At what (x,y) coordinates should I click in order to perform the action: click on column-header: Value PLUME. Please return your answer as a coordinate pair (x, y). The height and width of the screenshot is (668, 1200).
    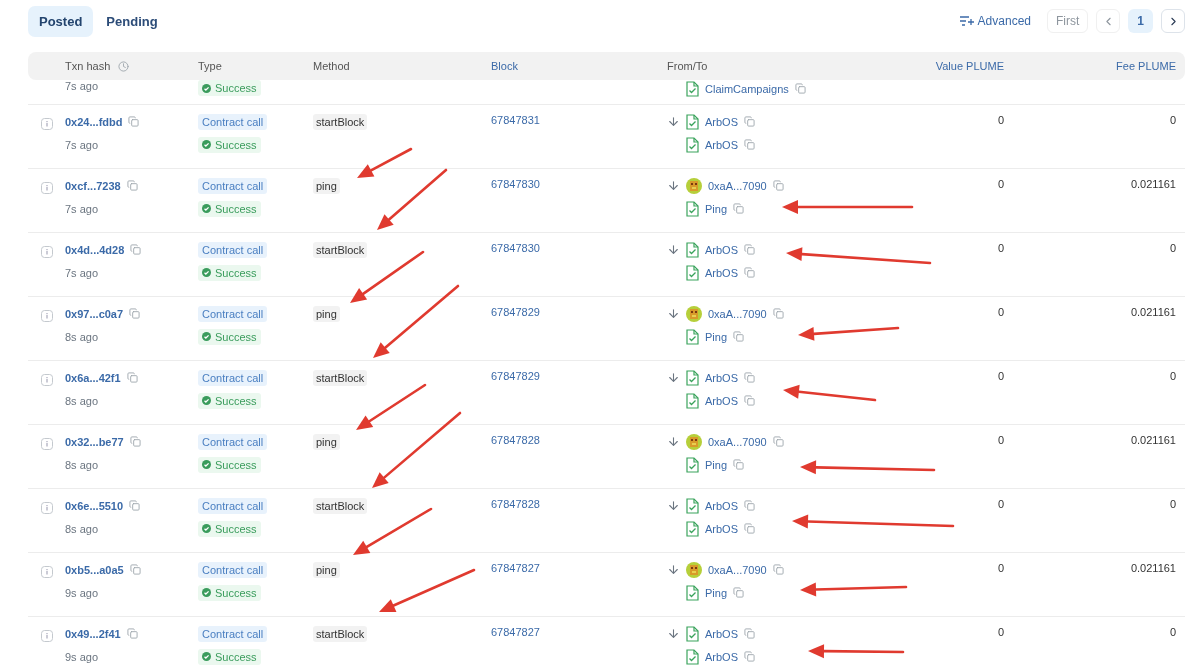
    Looking at the image, I should click on (969, 66).